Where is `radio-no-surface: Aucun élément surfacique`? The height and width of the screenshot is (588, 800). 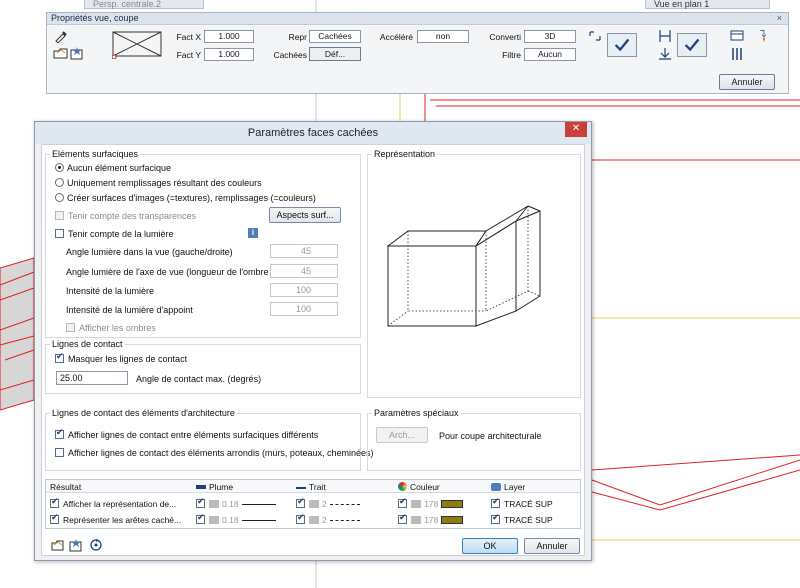
radio-no-surface: Aucun élément surfacique is located at coordinates (113, 168).